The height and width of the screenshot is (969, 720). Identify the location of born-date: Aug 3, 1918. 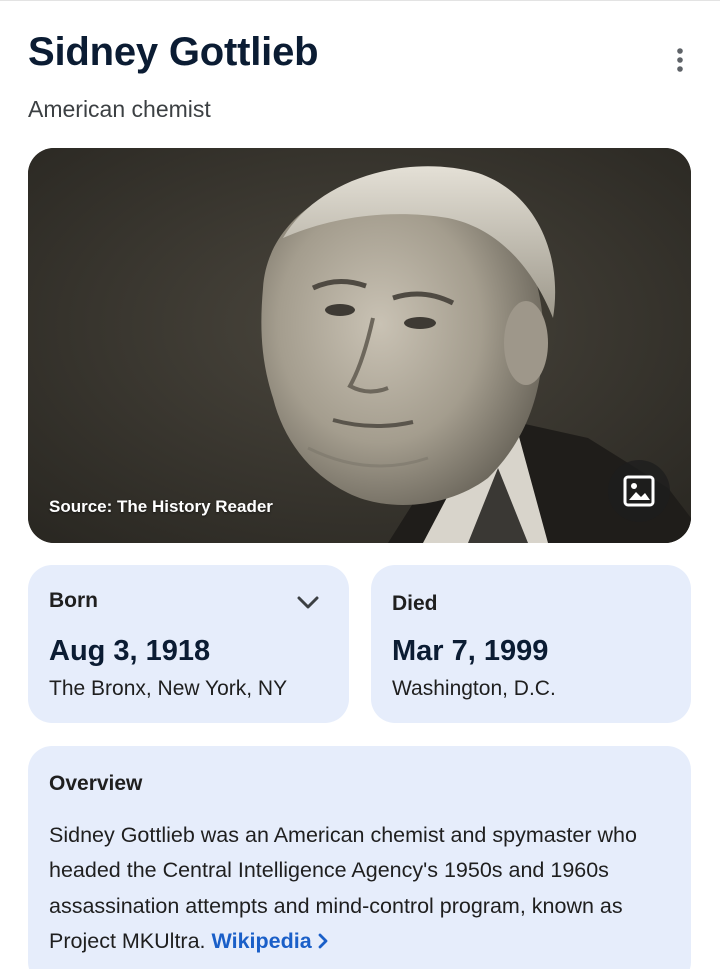
(130, 651).